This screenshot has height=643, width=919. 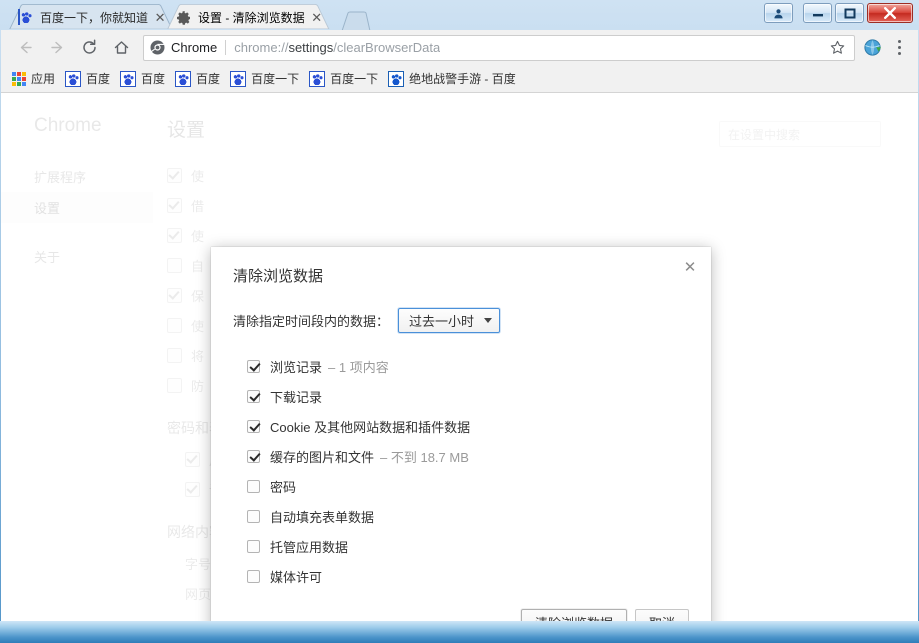 I want to click on bookmark-apps: 应用, so click(x=35, y=79).